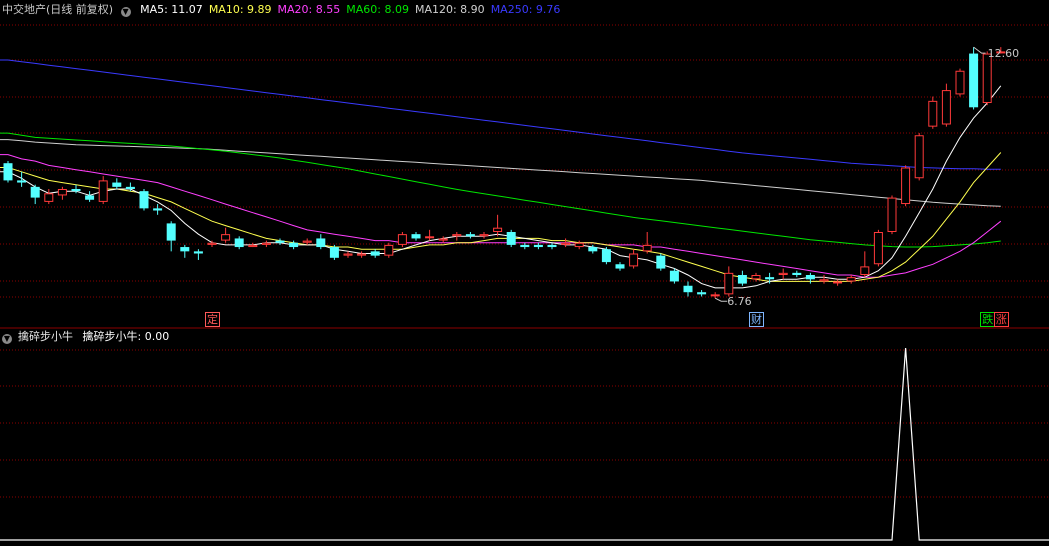 This screenshot has width=1049, height=546. I want to click on stock-name: 中交地产, so click(24, 9).